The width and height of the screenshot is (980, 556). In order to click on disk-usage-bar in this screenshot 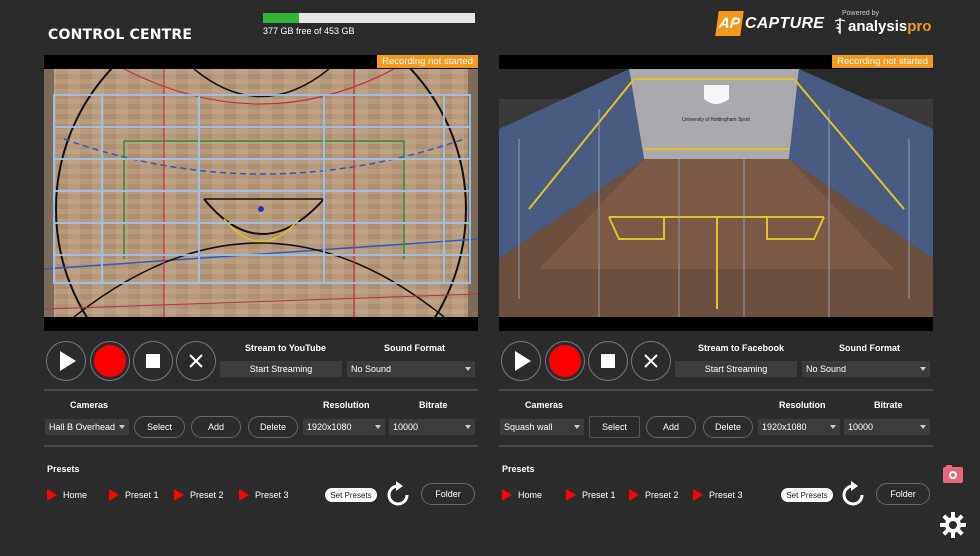, I will do `click(369, 18)`.